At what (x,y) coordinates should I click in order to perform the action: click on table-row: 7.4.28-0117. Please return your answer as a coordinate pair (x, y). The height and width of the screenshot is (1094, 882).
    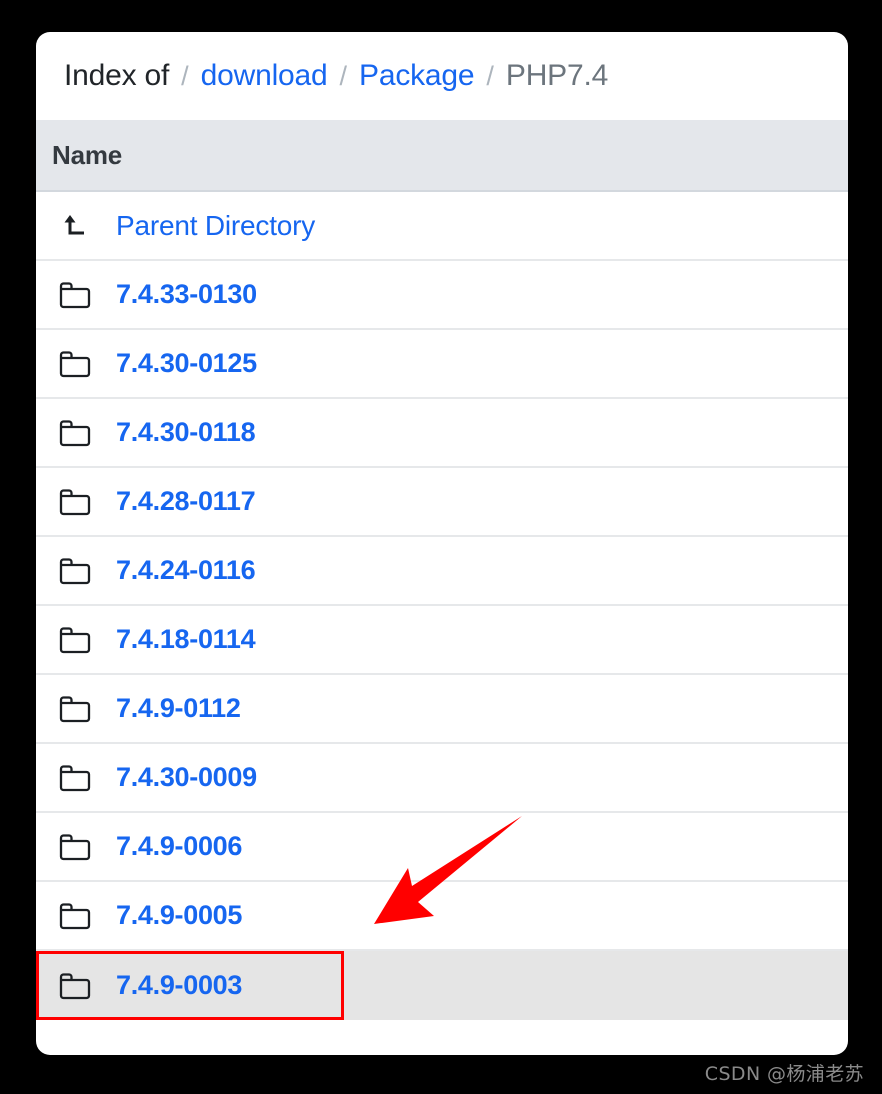
    Looking at the image, I should click on (442, 502).